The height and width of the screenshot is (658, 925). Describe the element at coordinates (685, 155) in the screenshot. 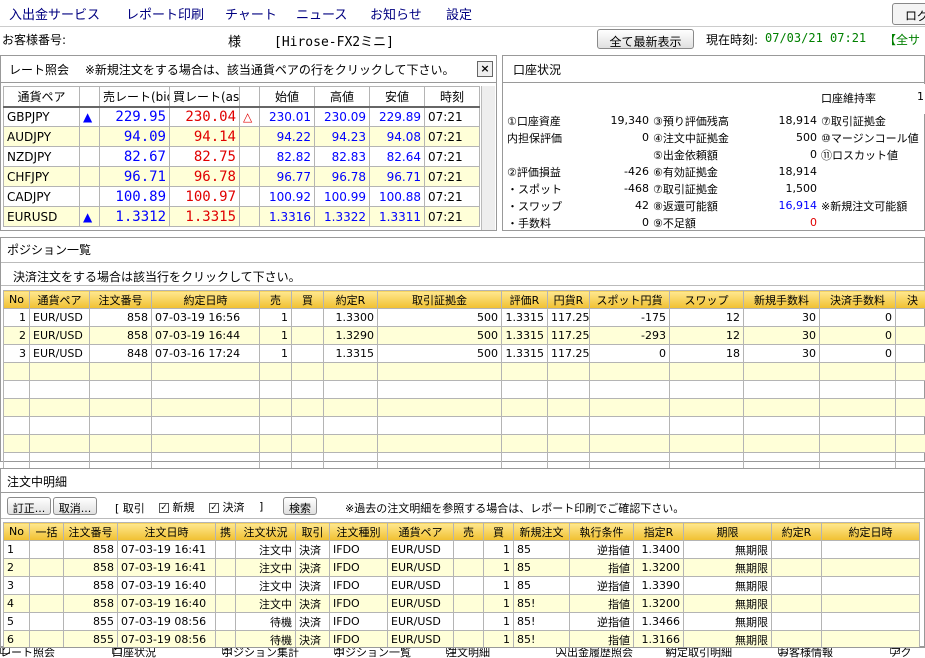

I see `account-label: ⑤出金依頼額` at that location.